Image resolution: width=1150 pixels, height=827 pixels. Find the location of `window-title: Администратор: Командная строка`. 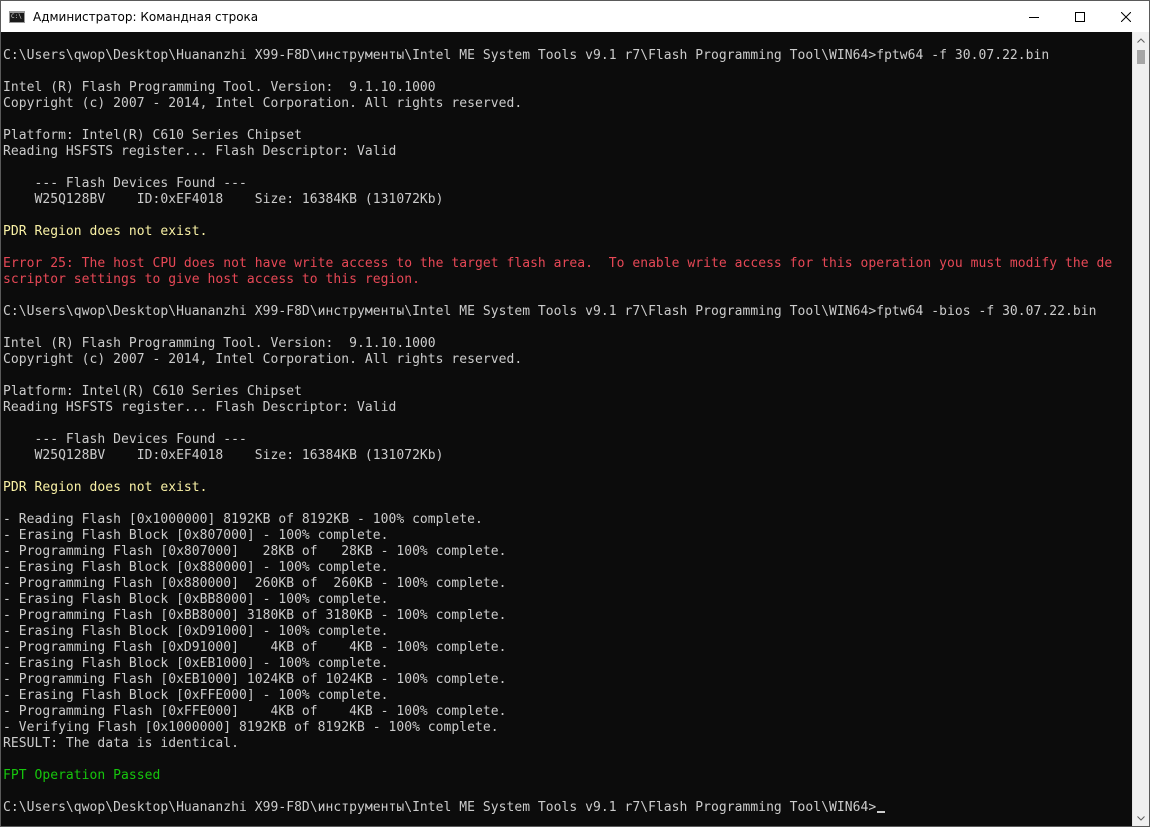

window-title: Администратор: Командная строка is located at coordinates (146, 16).